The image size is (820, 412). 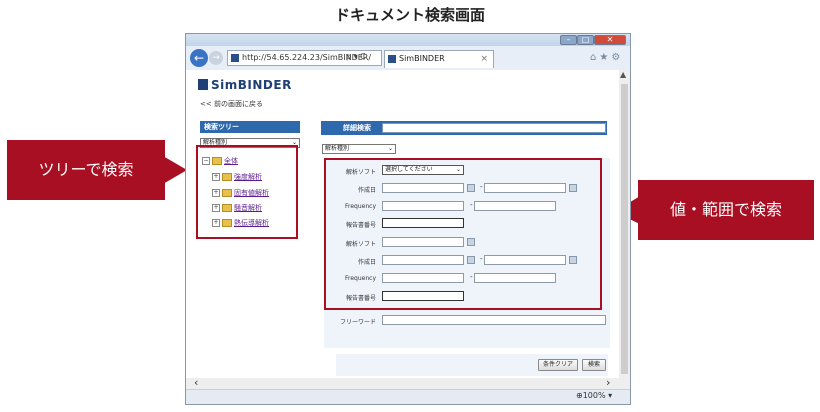 I want to click on callout-value-search: 値・範囲で検索, so click(x=726, y=210).